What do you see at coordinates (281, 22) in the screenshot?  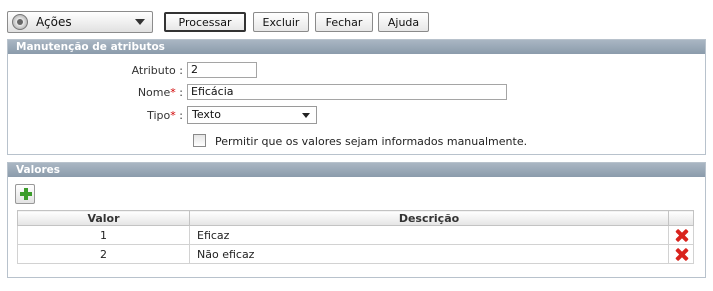 I see `excluir-button: Excluir` at bounding box center [281, 22].